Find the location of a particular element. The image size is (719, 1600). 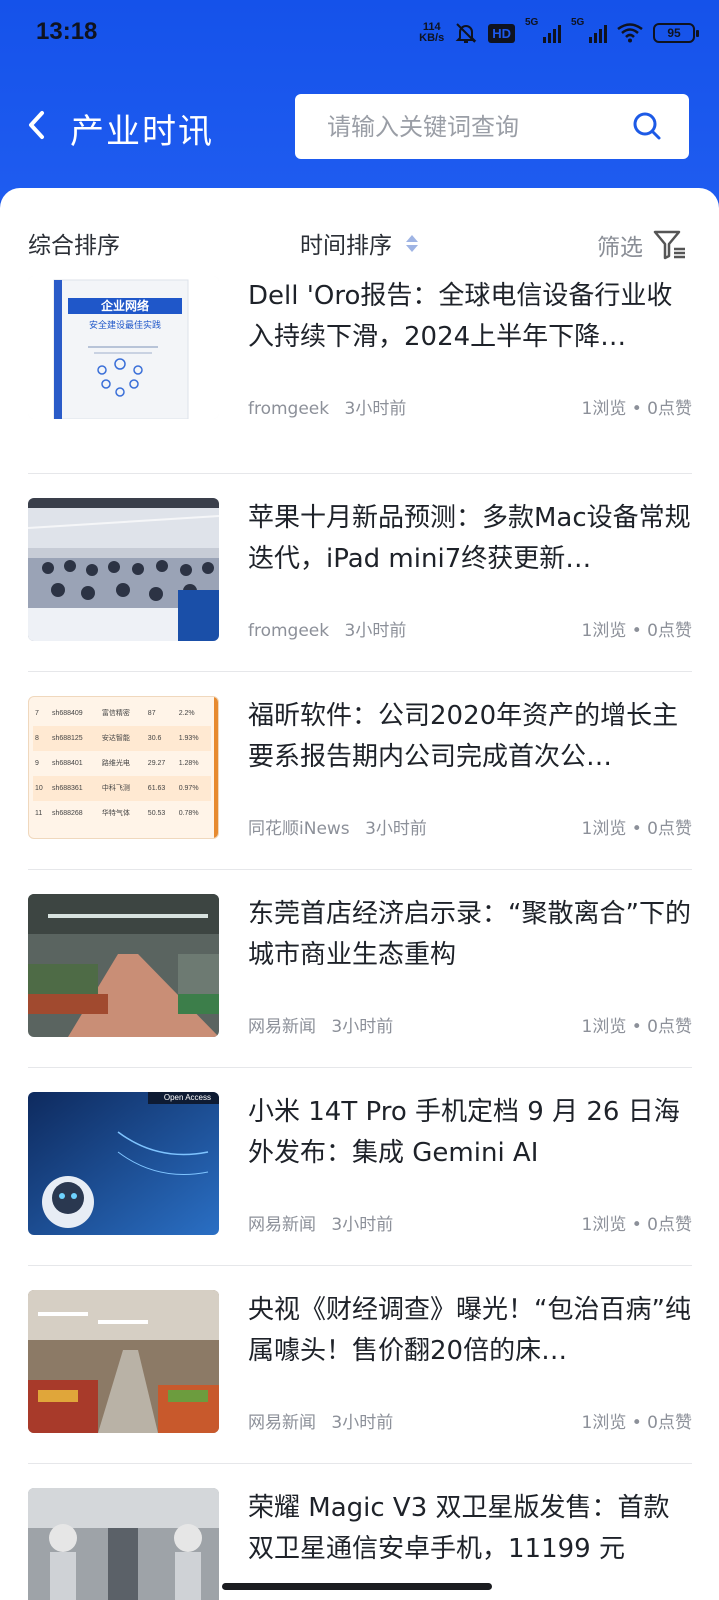

sort-comprehensive: 综合排序 is located at coordinates (74, 243).